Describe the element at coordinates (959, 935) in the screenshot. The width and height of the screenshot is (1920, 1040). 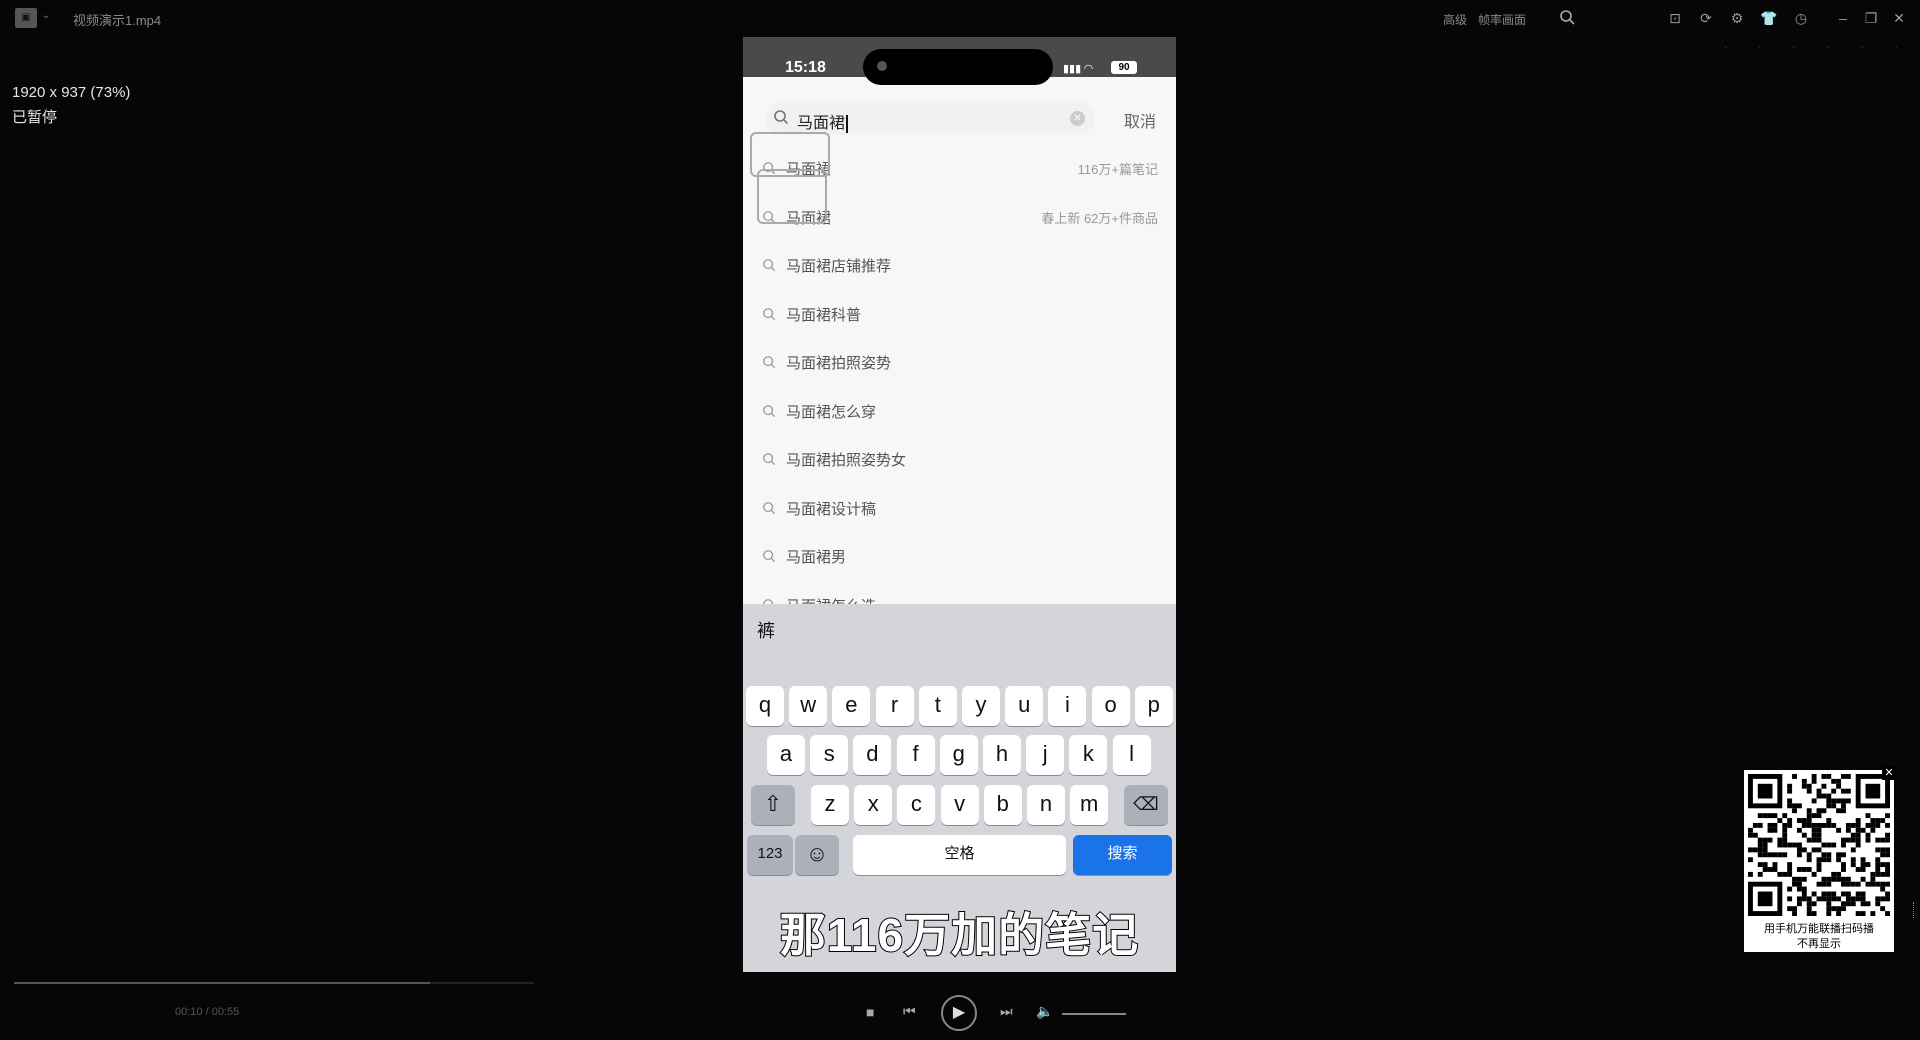
I see `video-subtitle: 那116万加的笔记` at that location.